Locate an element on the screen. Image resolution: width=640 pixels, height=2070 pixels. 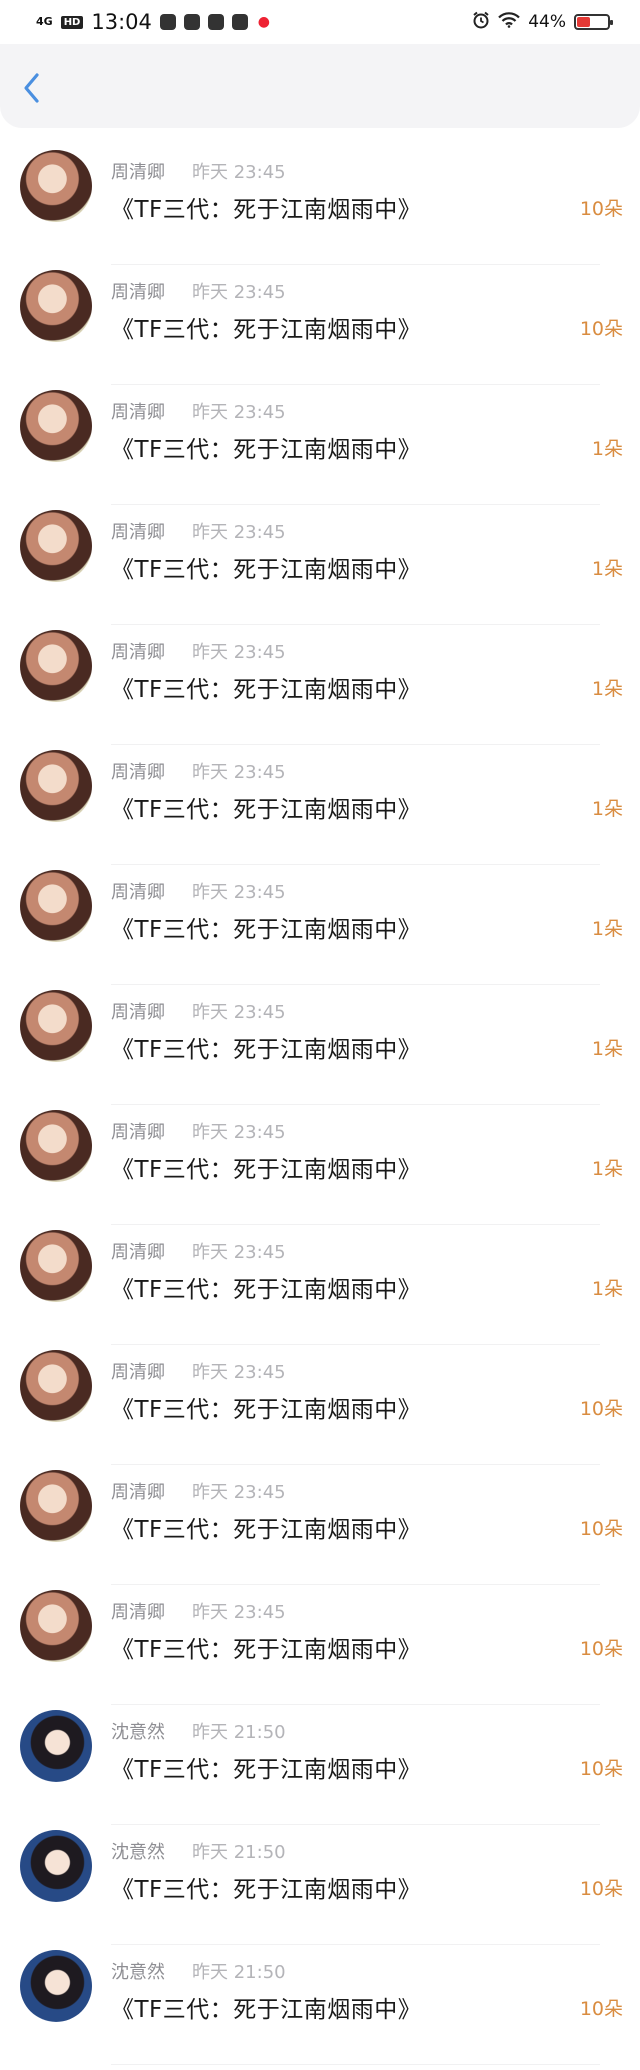
chevron-left-icon is located at coordinates (31, 88).